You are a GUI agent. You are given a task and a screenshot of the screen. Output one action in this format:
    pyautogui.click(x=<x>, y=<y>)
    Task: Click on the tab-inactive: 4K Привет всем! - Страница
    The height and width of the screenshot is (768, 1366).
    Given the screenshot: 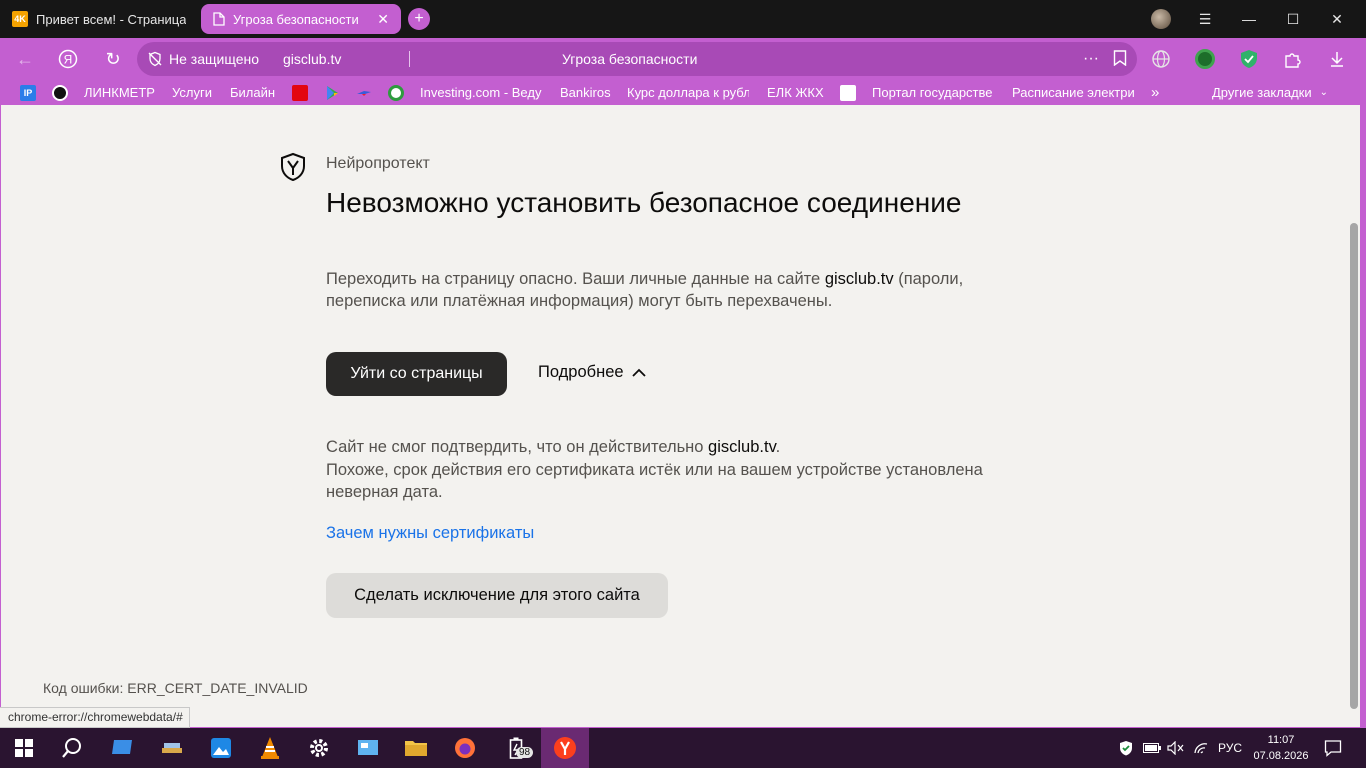 What is the action you would take?
    pyautogui.click(x=98, y=19)
    